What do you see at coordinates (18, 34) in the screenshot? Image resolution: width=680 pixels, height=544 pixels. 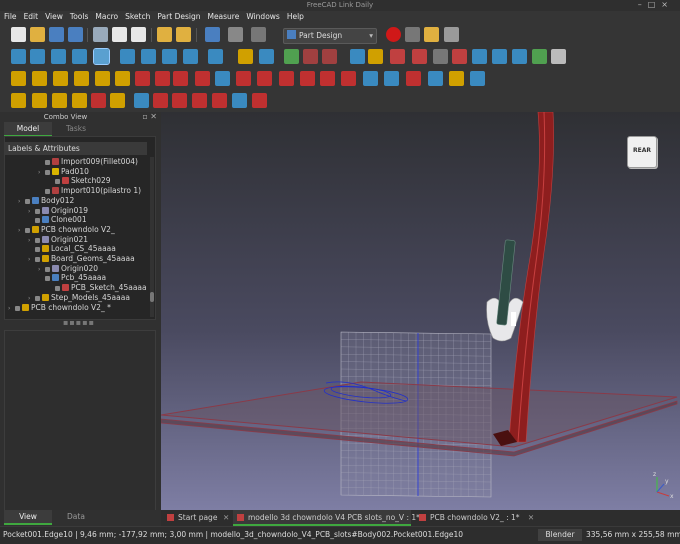 I see `new-file-icon` at bounding box center [18, 34].